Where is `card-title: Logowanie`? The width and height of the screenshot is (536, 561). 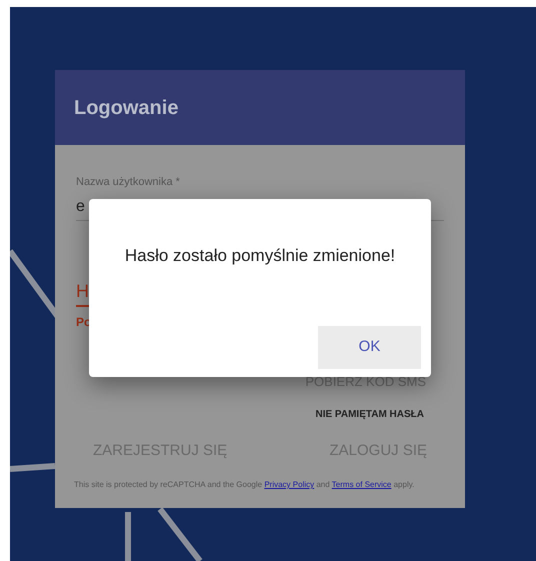
card-title: Logowanie is located at coordinates (126, 108).